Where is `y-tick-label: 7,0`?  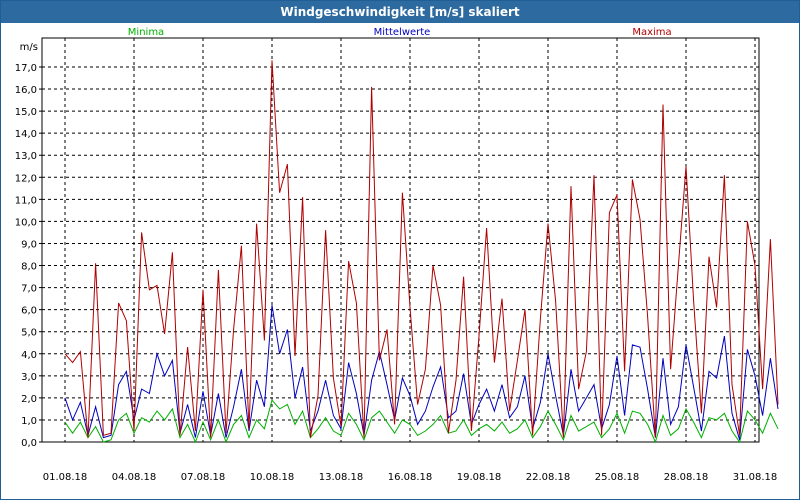 y-tick-label: 7,0 is located at coordinates (29, 289).